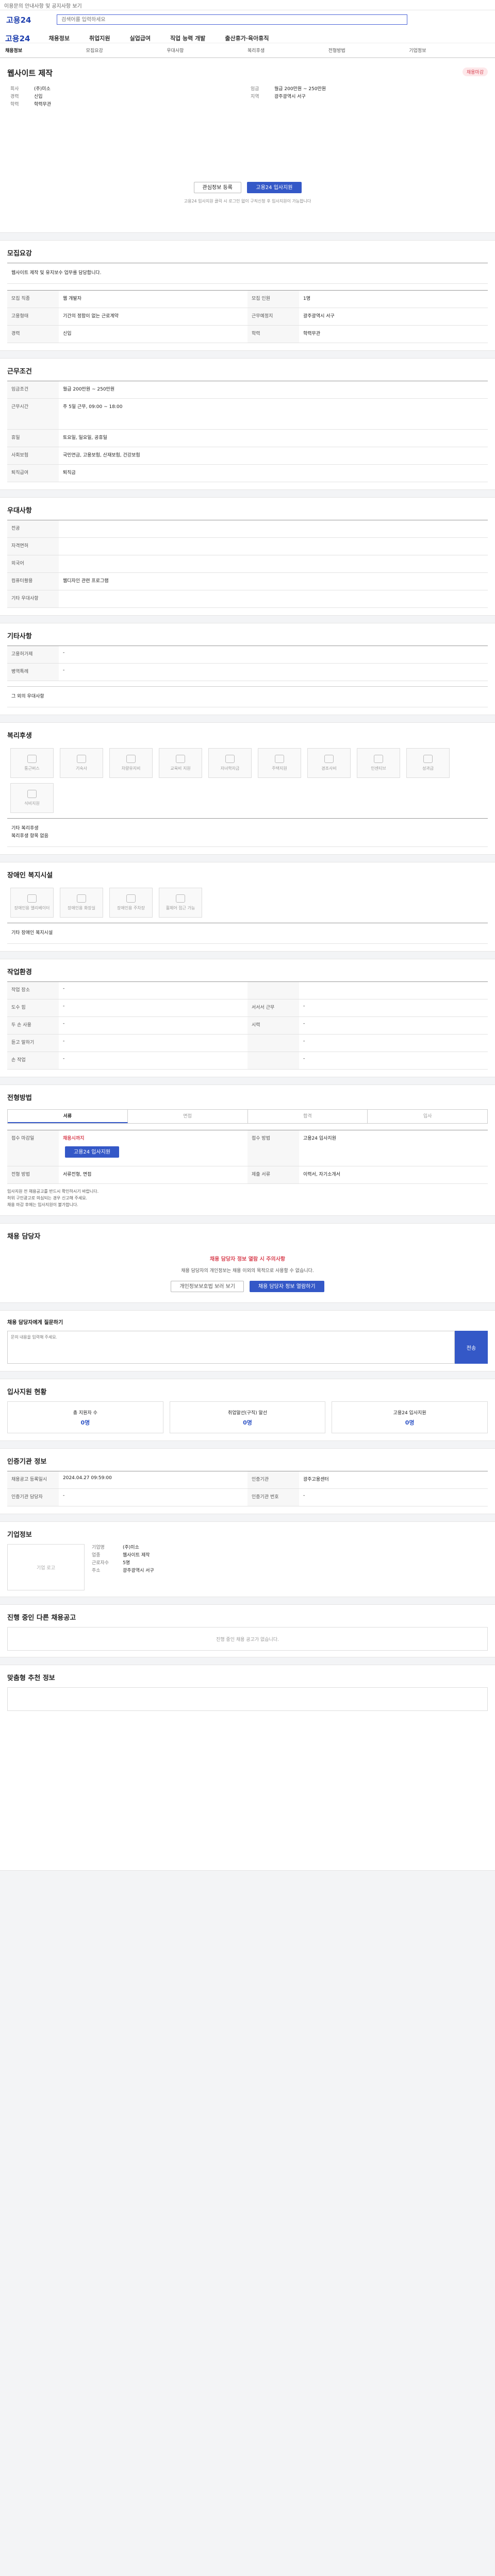 This screenshot has width=495, height=2576. What do you see at coordinates (207, 1286) in the screenshot?
I see `privacy-law-button: 개인정보보호법 보러 보기` at bounding box center [207, 1286].